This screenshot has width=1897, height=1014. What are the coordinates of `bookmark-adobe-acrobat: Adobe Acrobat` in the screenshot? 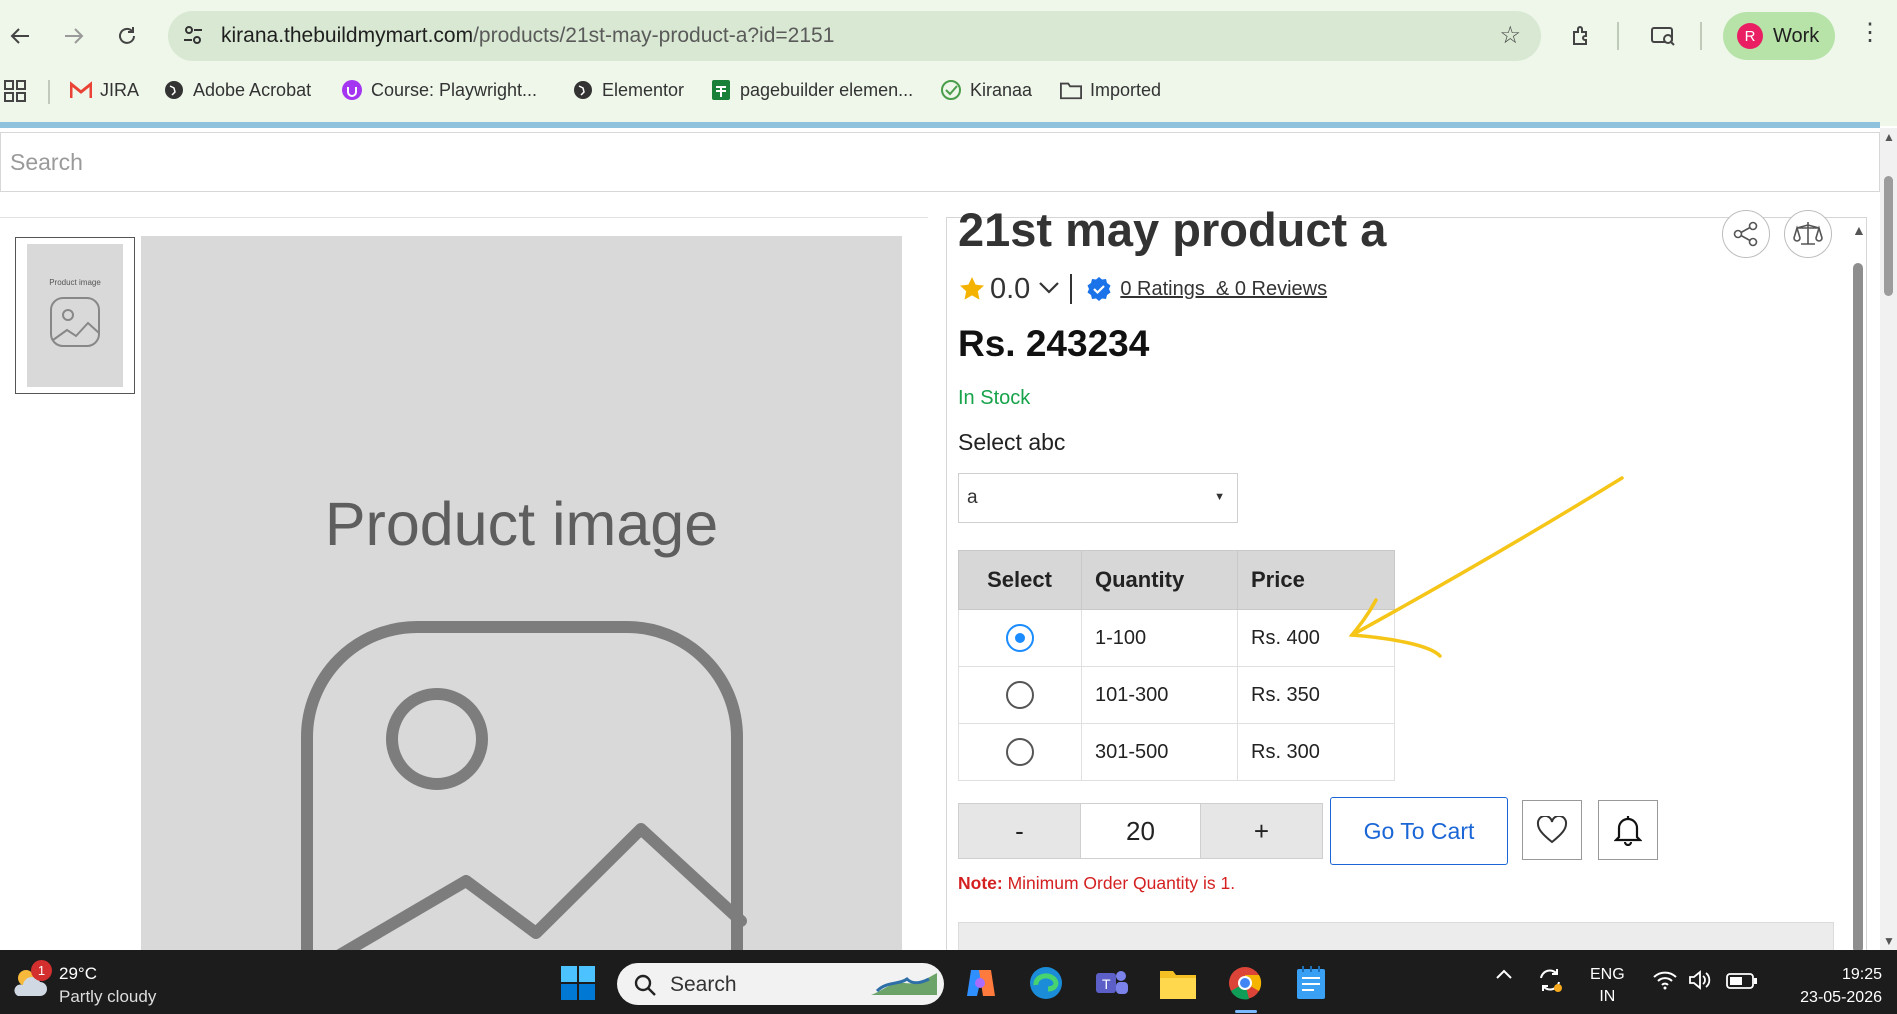 It's located at (237, 90).